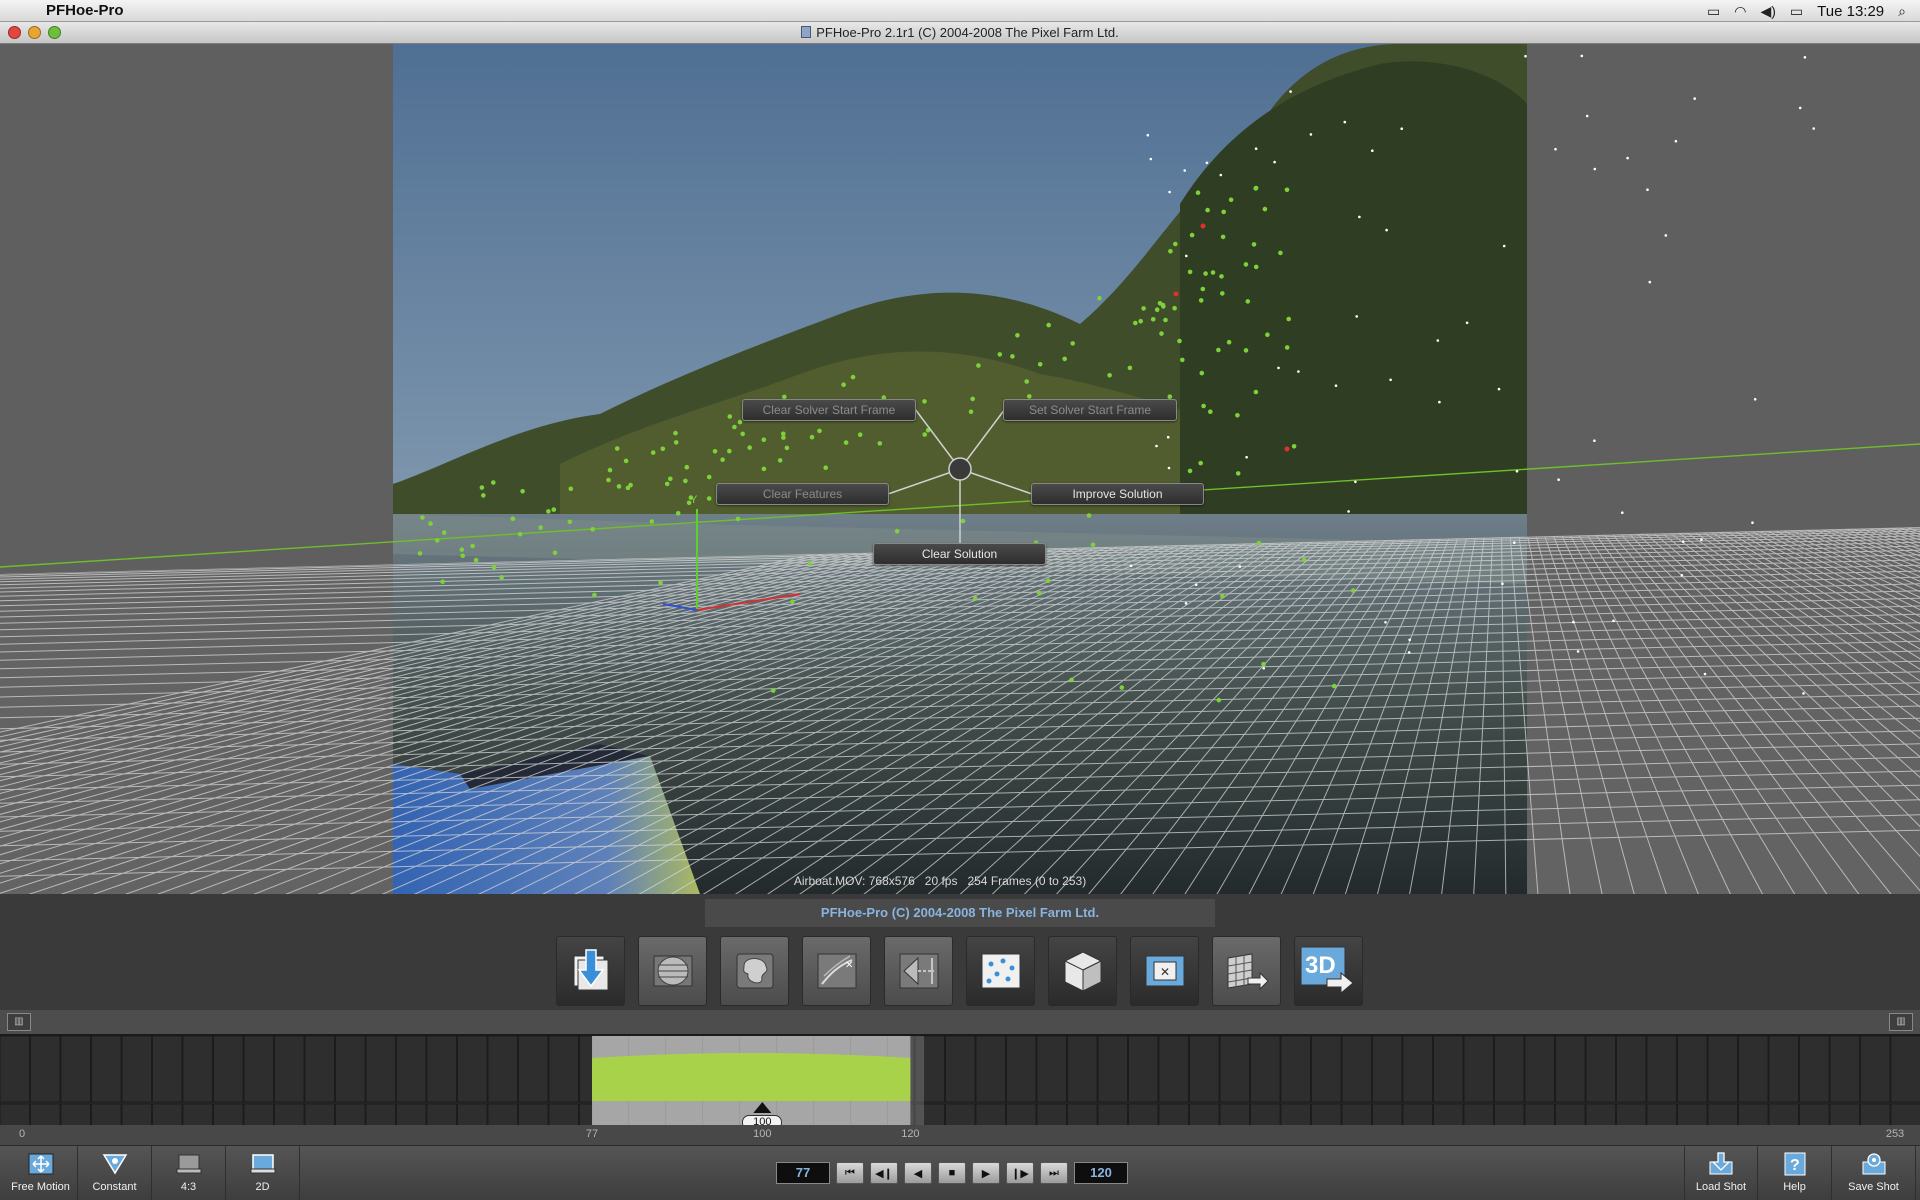 This screenshot has height=1200, width=1920. I want to click on lens-distortion-button, so click(672, 971).